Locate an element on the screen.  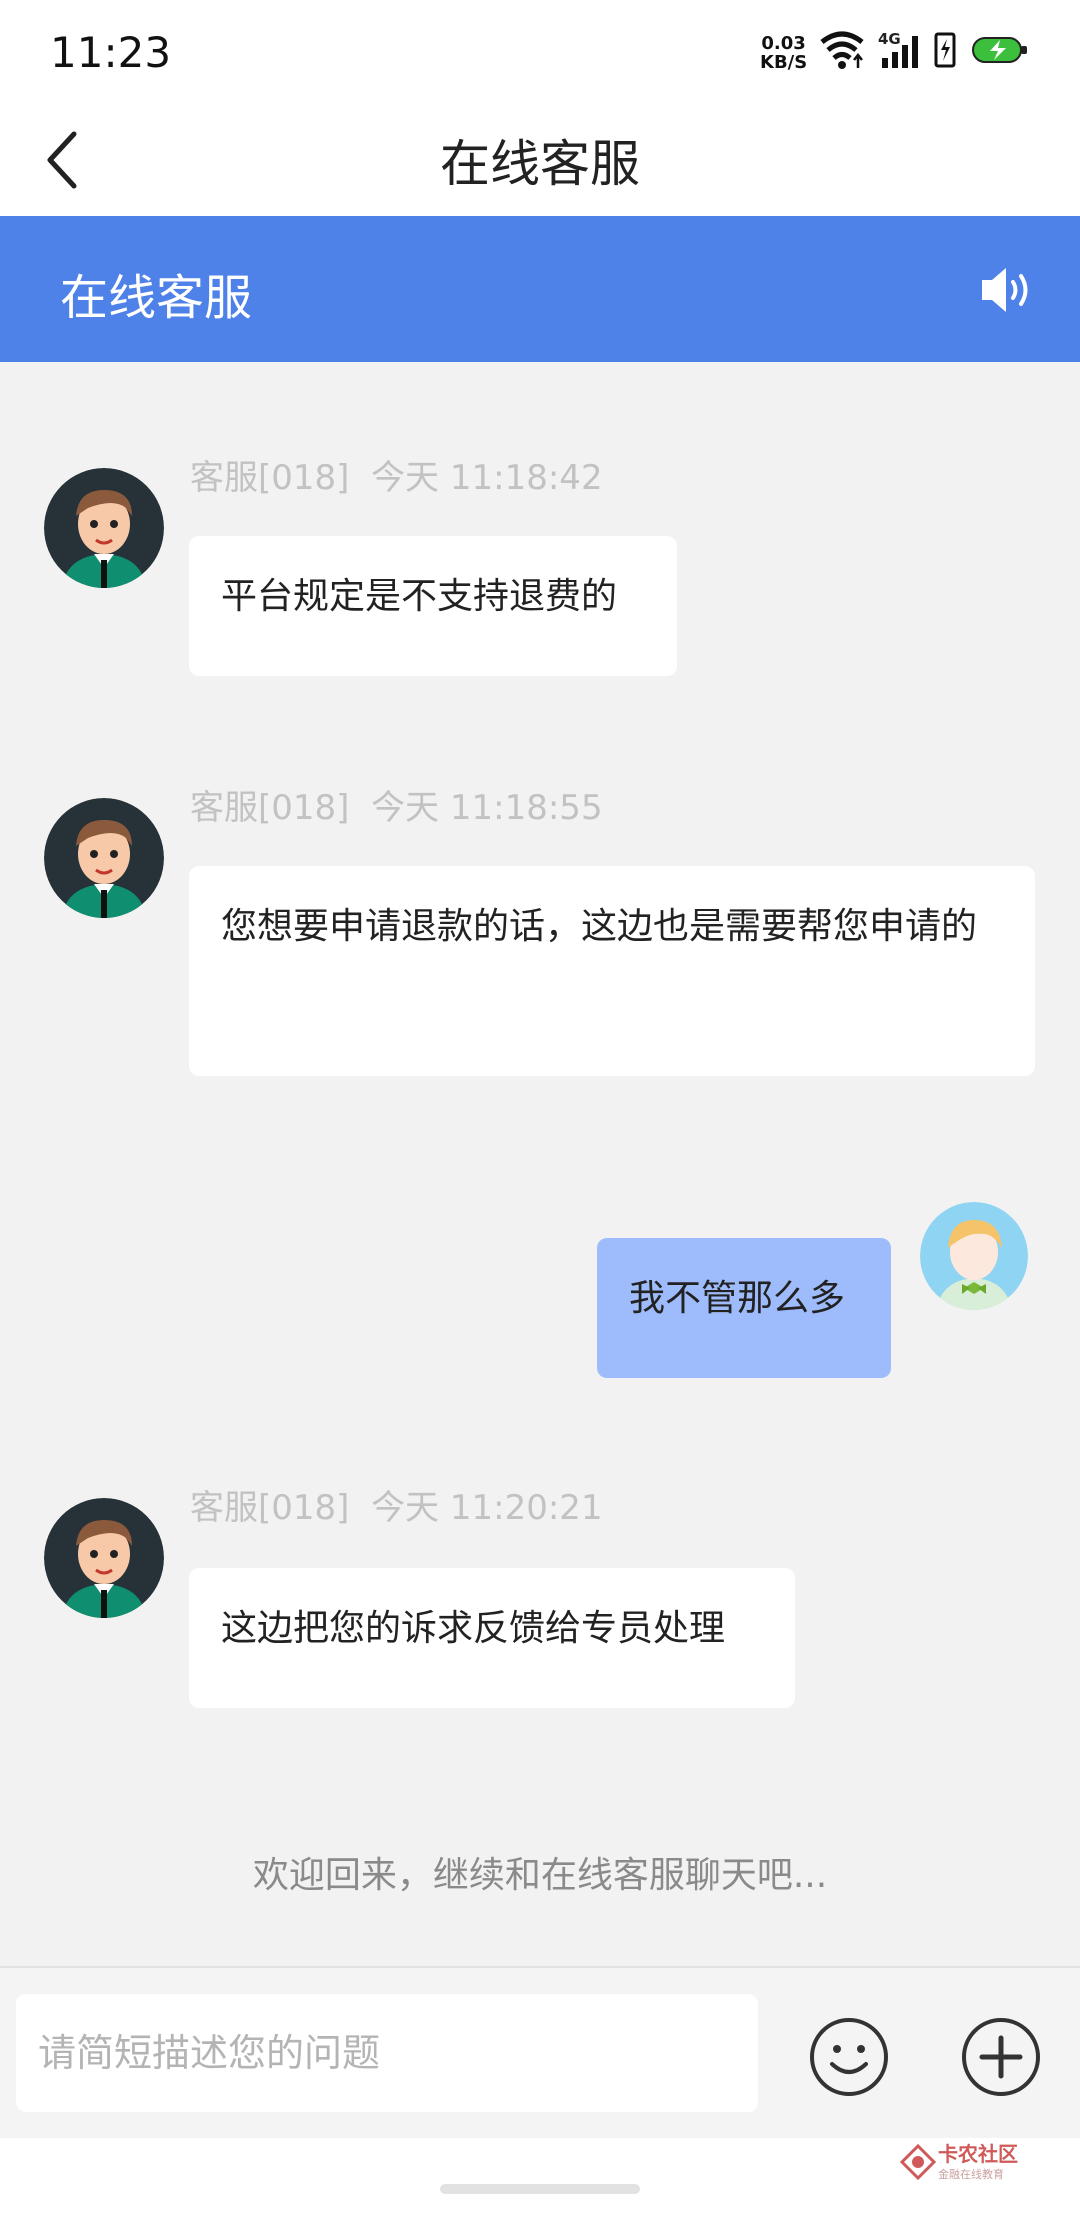
message-input-bar is located at coordinates (540, 2052).